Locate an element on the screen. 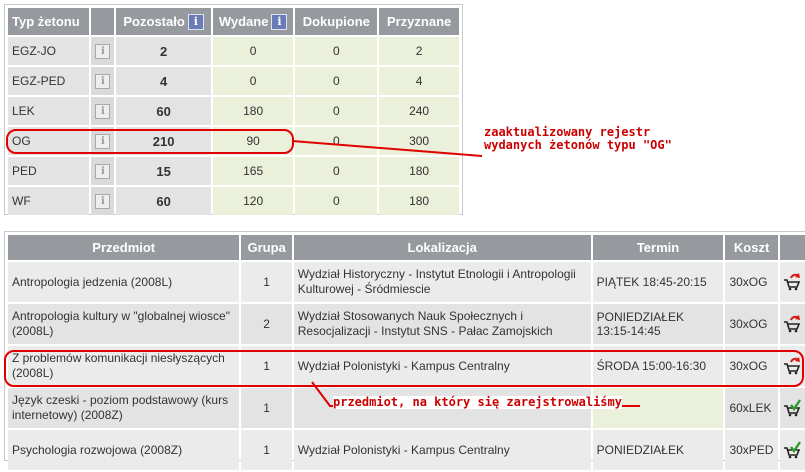  token-row: LEK i 60 180 0 240 is located at coordinates (233, 111).